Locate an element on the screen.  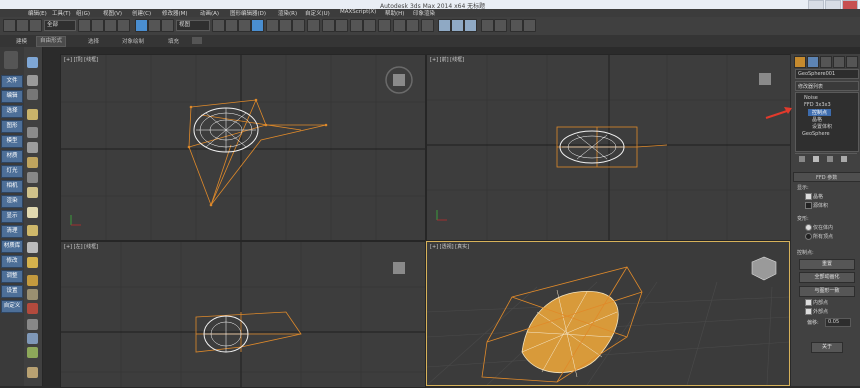
menu-item-group: 组(G) is located at coordinates (83, 13).